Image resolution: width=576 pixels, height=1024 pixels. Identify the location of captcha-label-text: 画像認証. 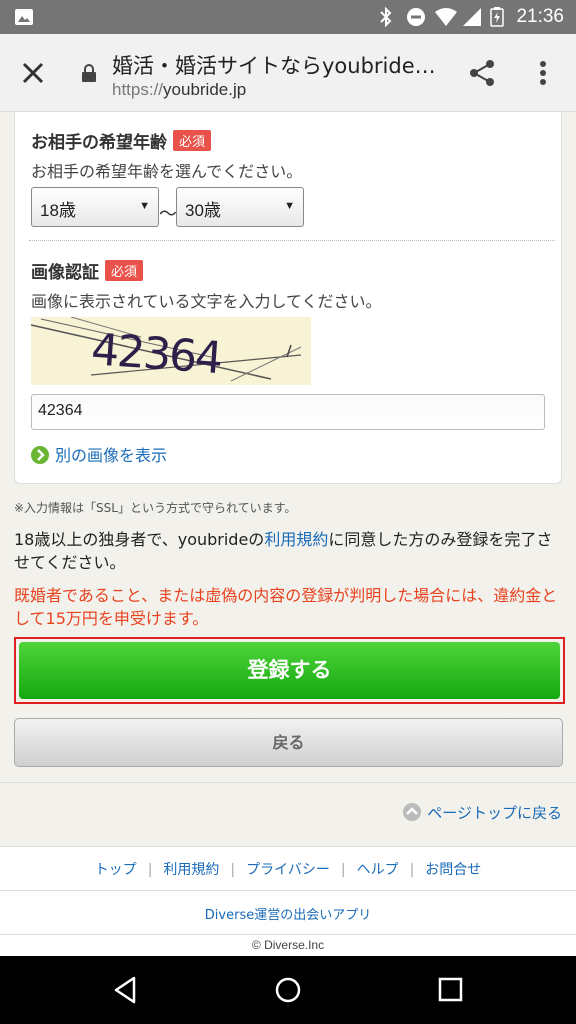
(65, 273).